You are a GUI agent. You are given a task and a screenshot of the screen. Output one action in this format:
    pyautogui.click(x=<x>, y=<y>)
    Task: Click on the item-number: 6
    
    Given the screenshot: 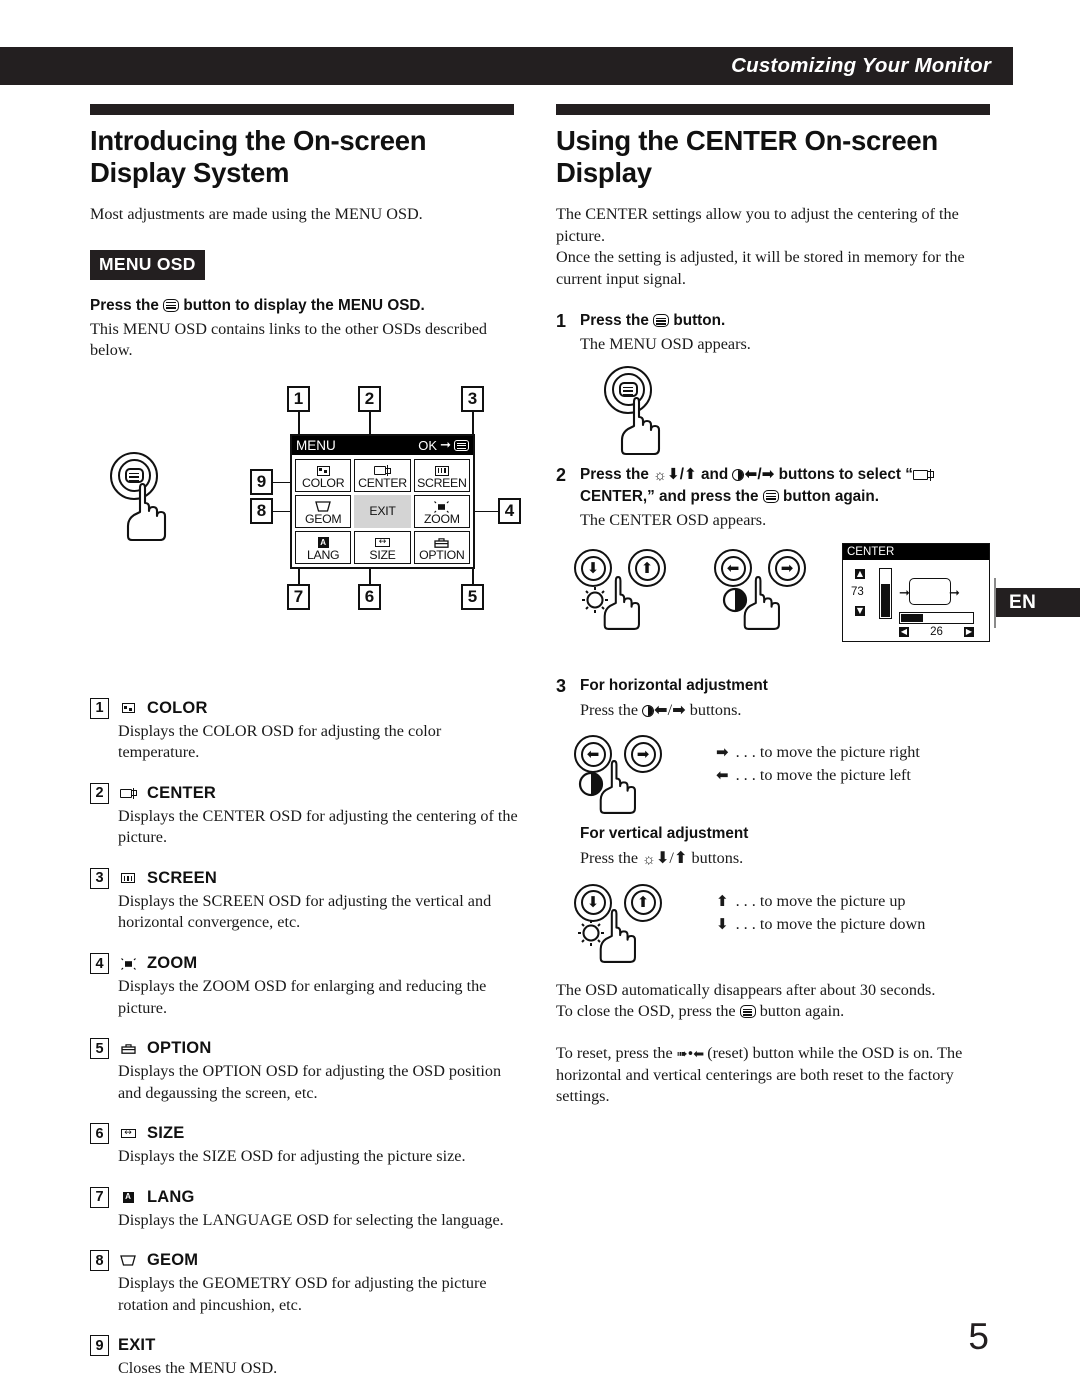 What is the action you would take?
    pyautogui.click(x=99, y=1134)
    